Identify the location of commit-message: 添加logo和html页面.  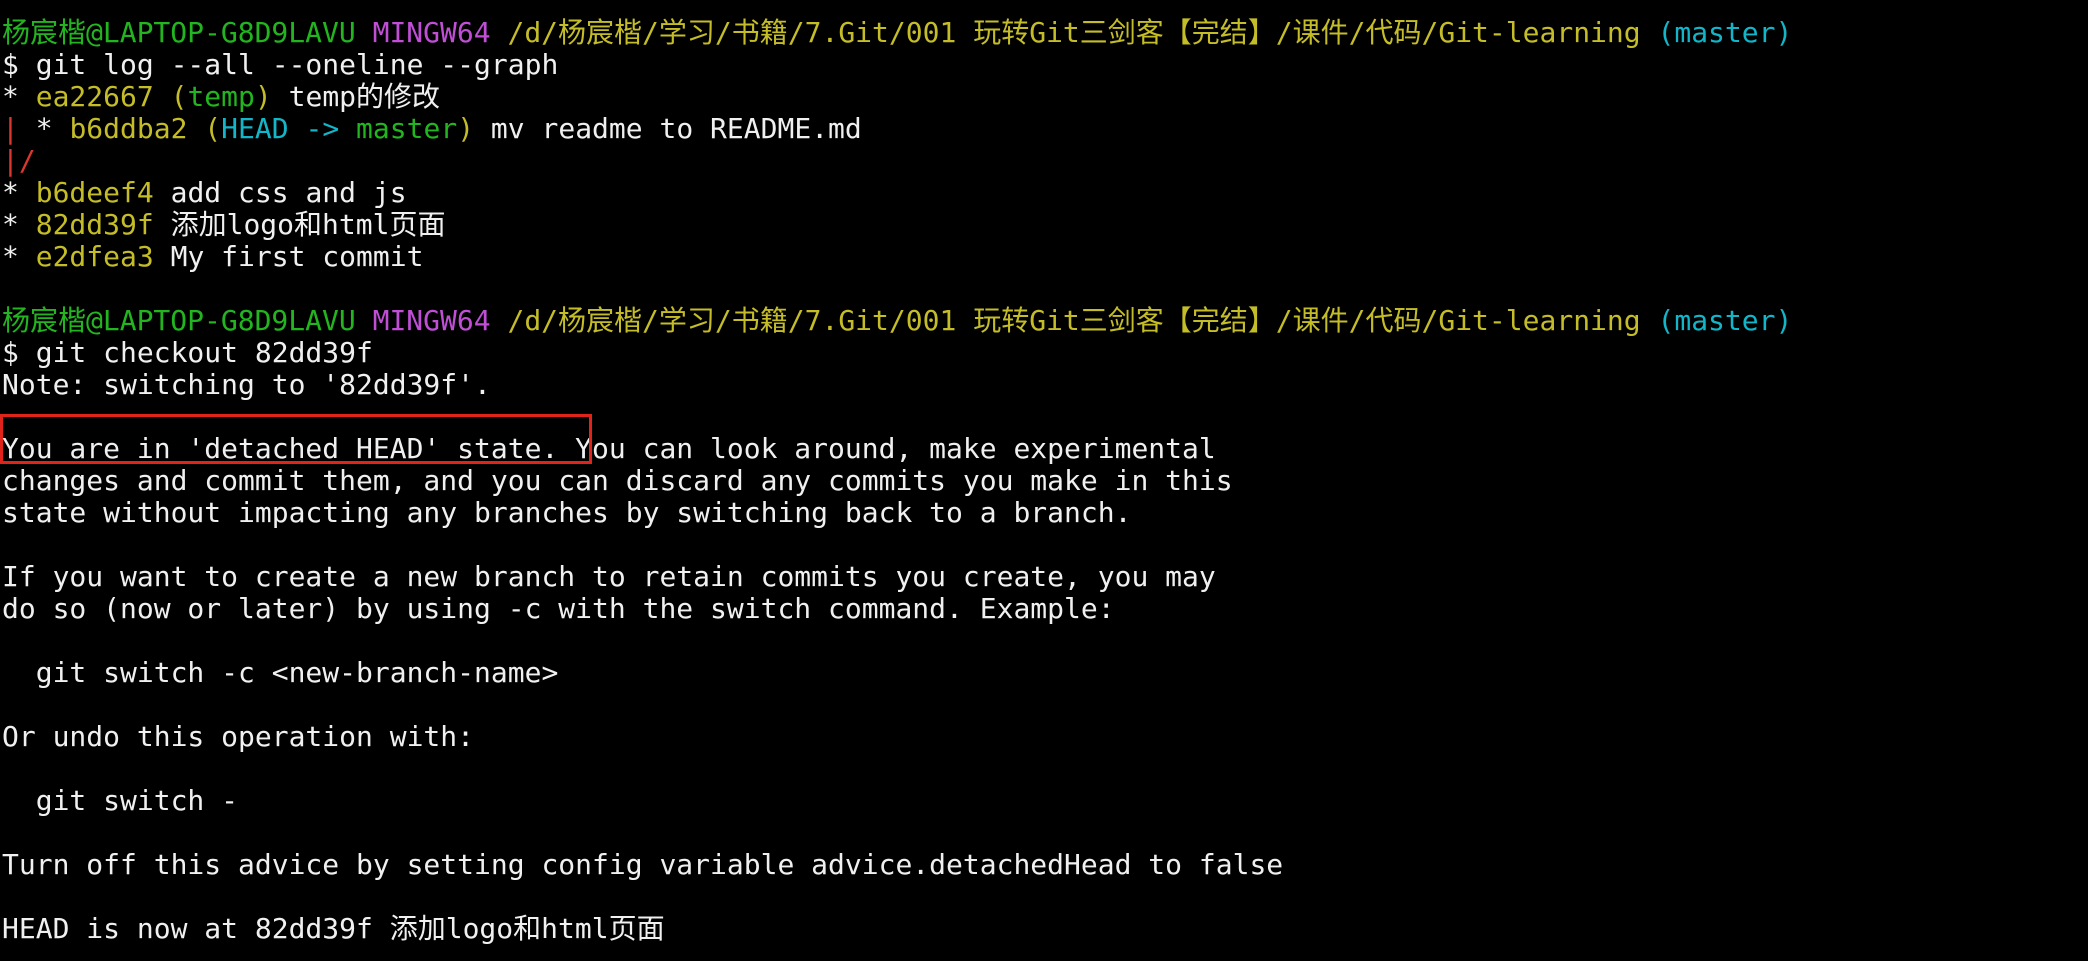
(299, 224).